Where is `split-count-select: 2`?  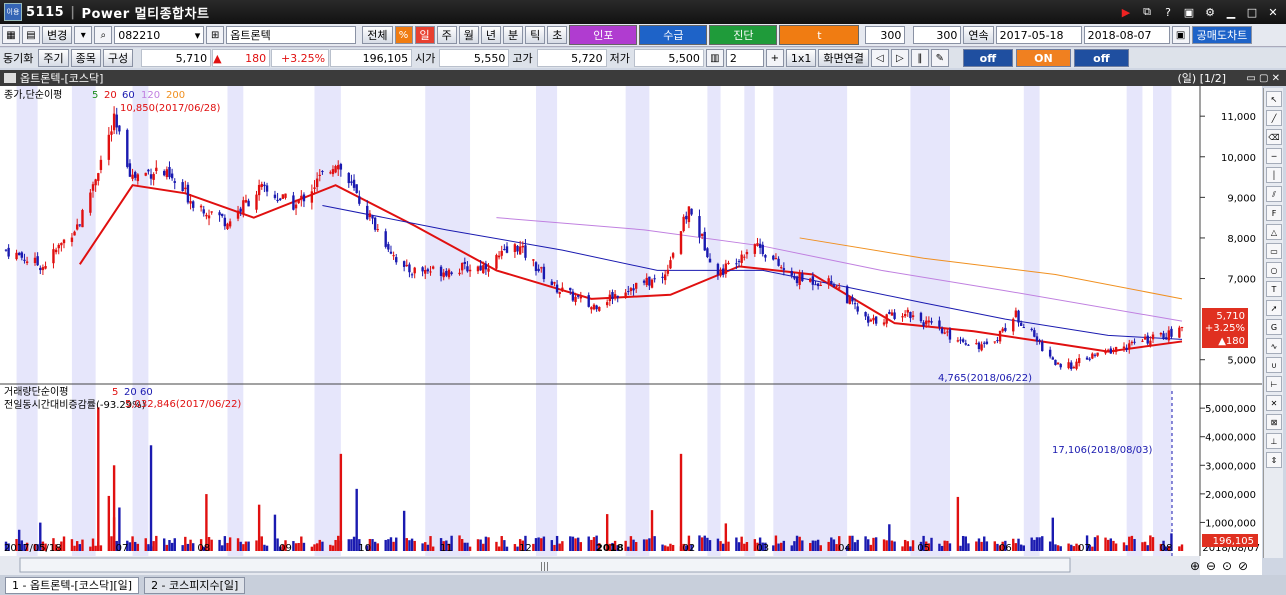
split-count-select: 2 is located at coordinates (744, 58).